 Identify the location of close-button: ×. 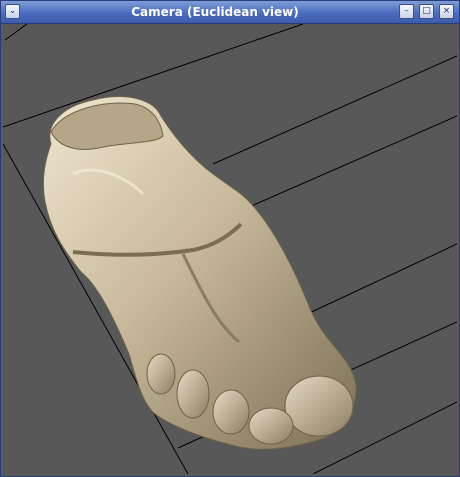
(446, 11).